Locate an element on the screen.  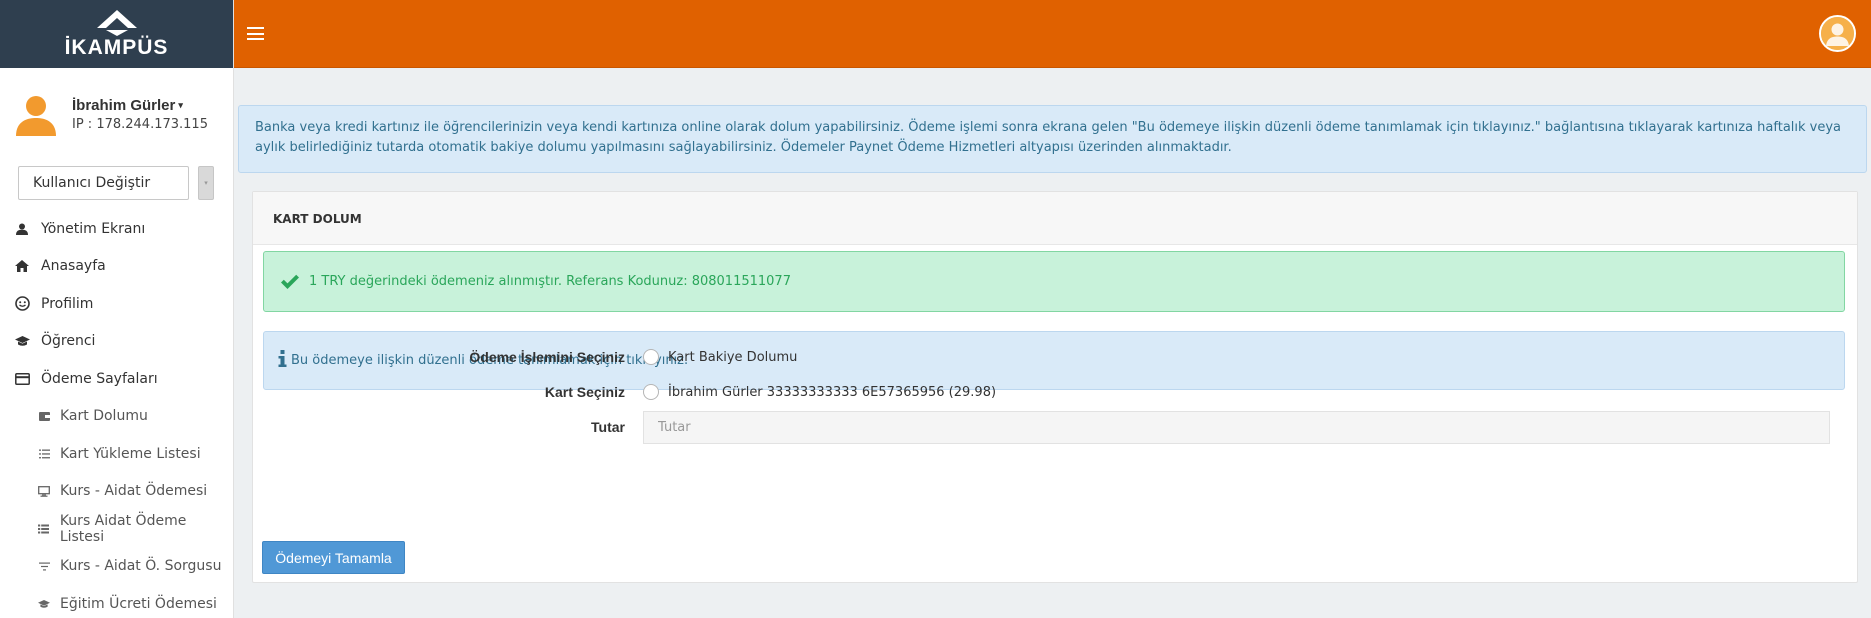
sidebar-item-yonetim-ekrani: Yönetim Ekranı is located at coordinates (116, 229).